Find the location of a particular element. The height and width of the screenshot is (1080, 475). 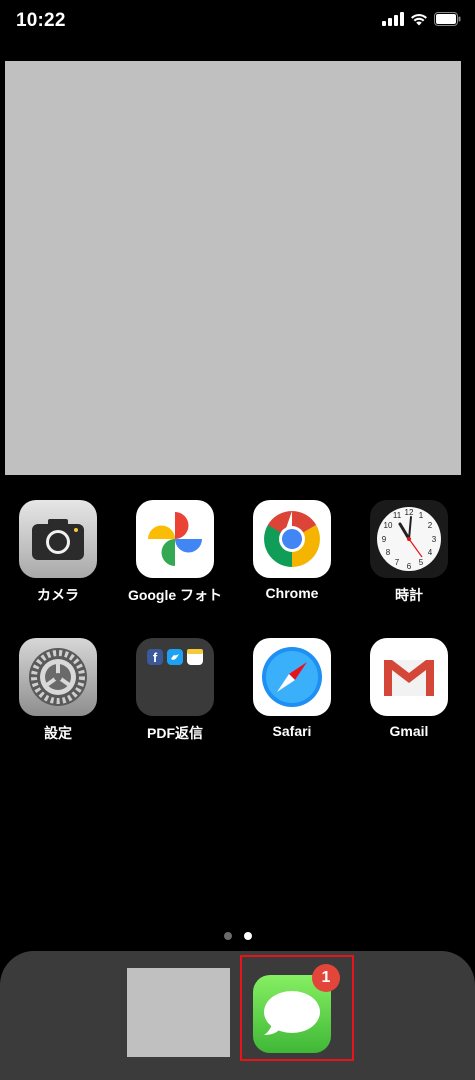

app-camera: カメラ is located at coordinates (58, 552).